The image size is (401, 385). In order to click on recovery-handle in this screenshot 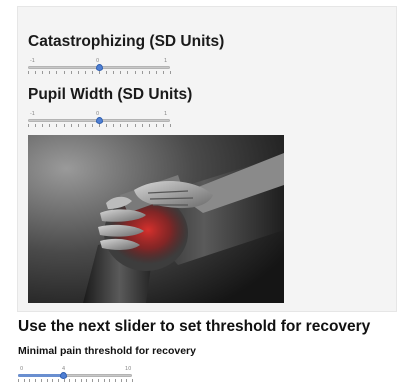, I will do `click(64, 375)`.